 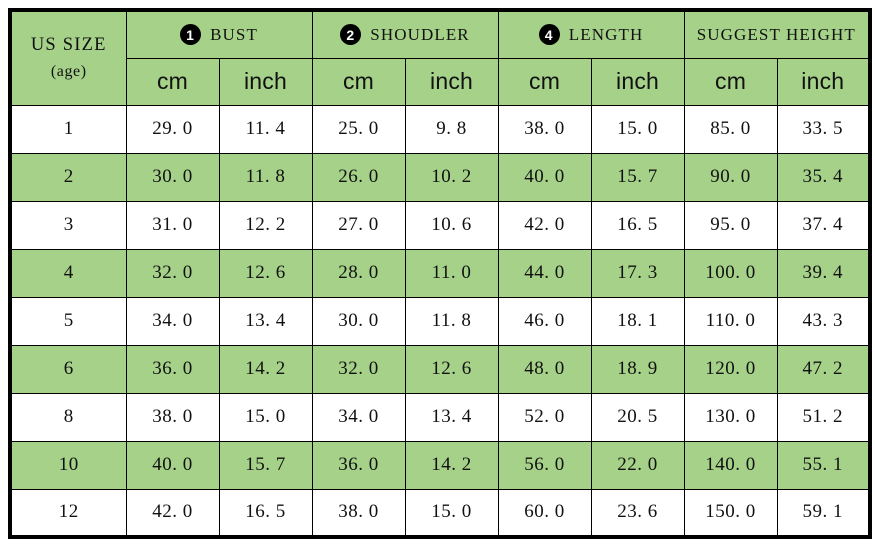 I want to click on unit-header-length-cm: cm, so click(x=544, y=81).